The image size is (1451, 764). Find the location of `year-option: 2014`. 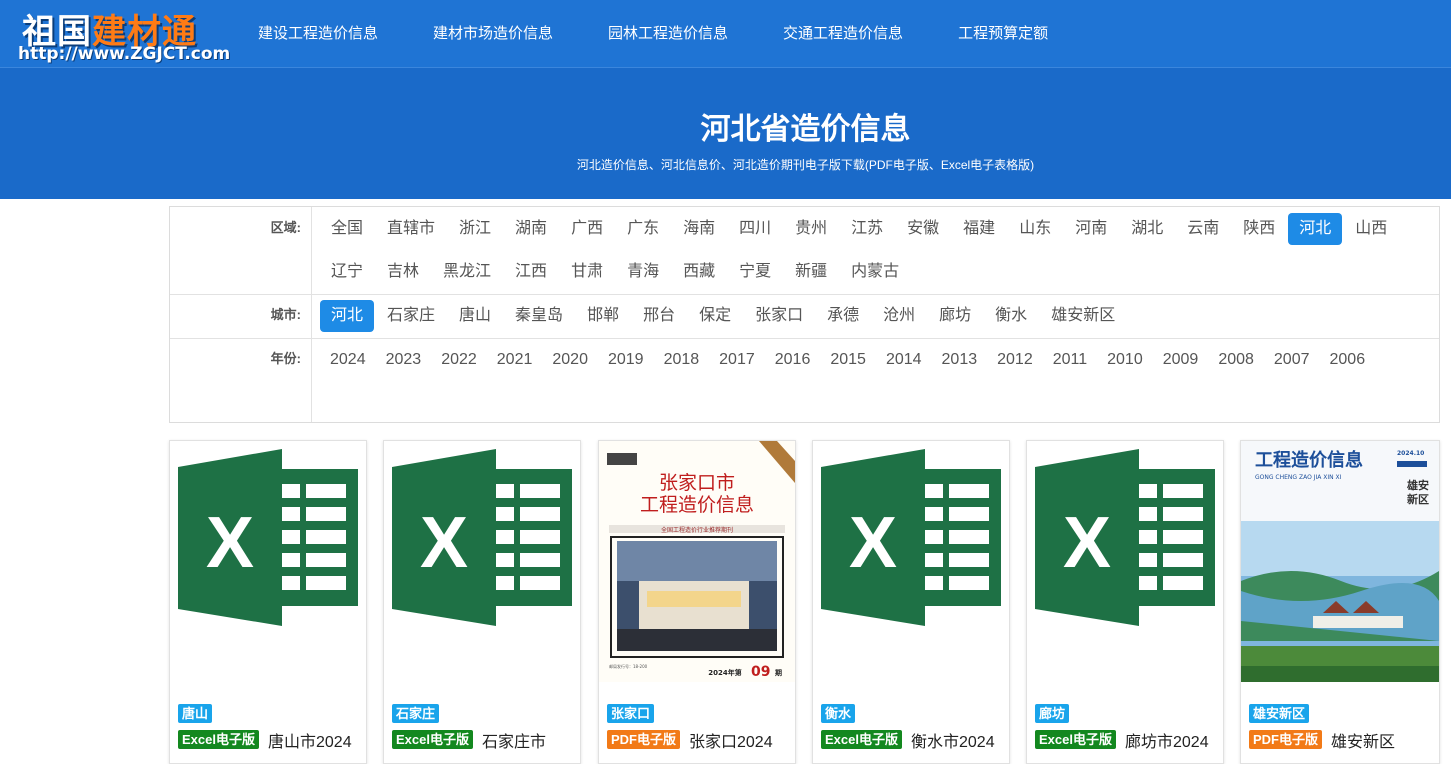

year-option: 2014 is located at coordinates (904, 360).